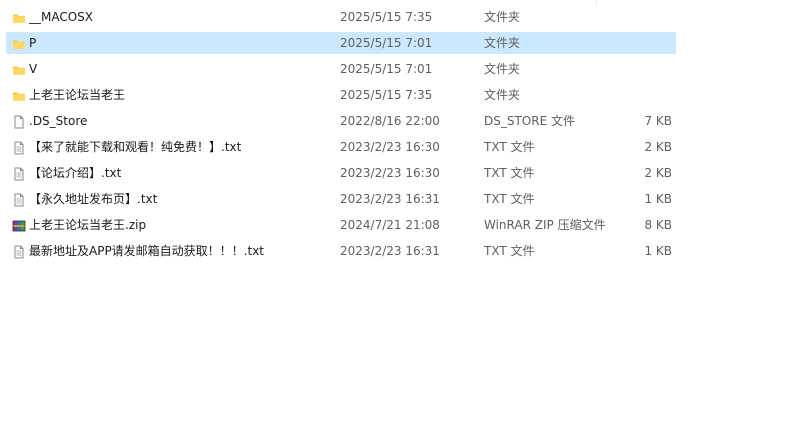 The width and height of the screenshot is (800, 438). What do you see at coordinates (658, 225) in the screenshot?
I see `file-size: 8 KB` at bounding box center [658, 225].